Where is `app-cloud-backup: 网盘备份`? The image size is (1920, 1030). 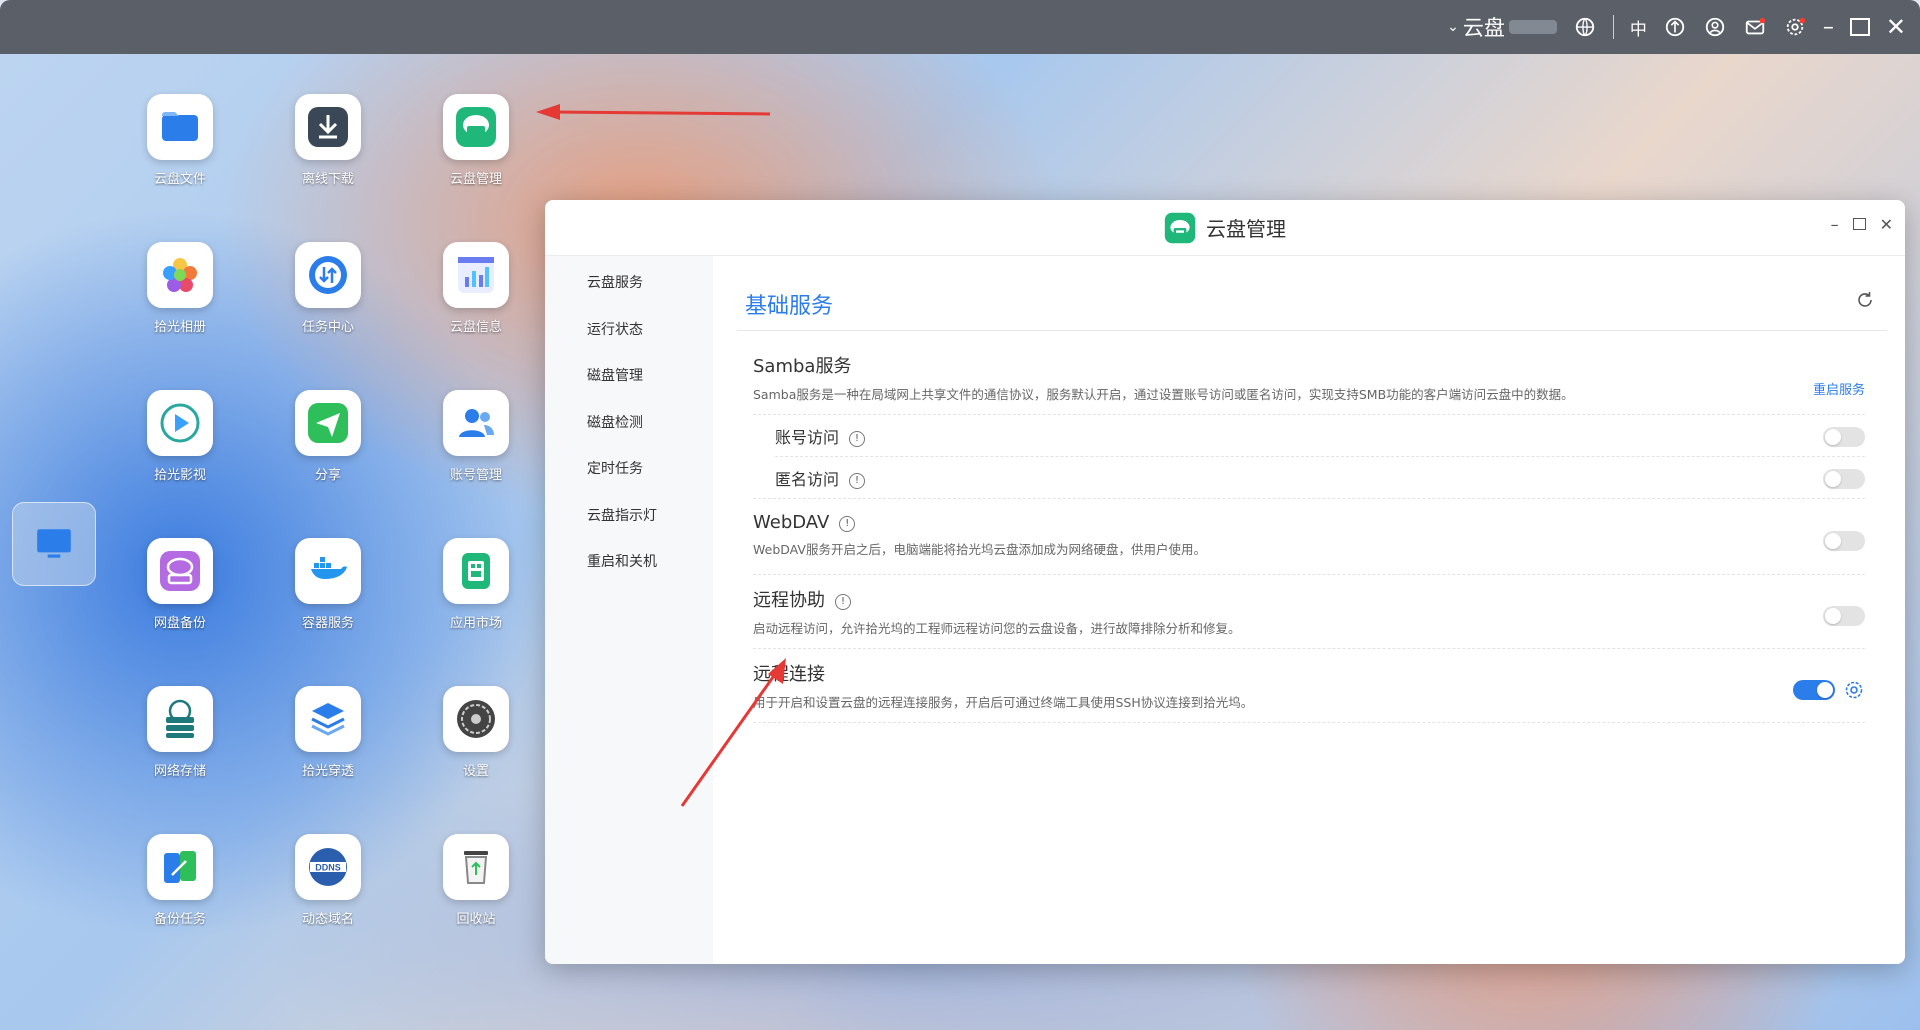
app-cloud-backup: 网盘备份 is located at coordinates (180, 584).